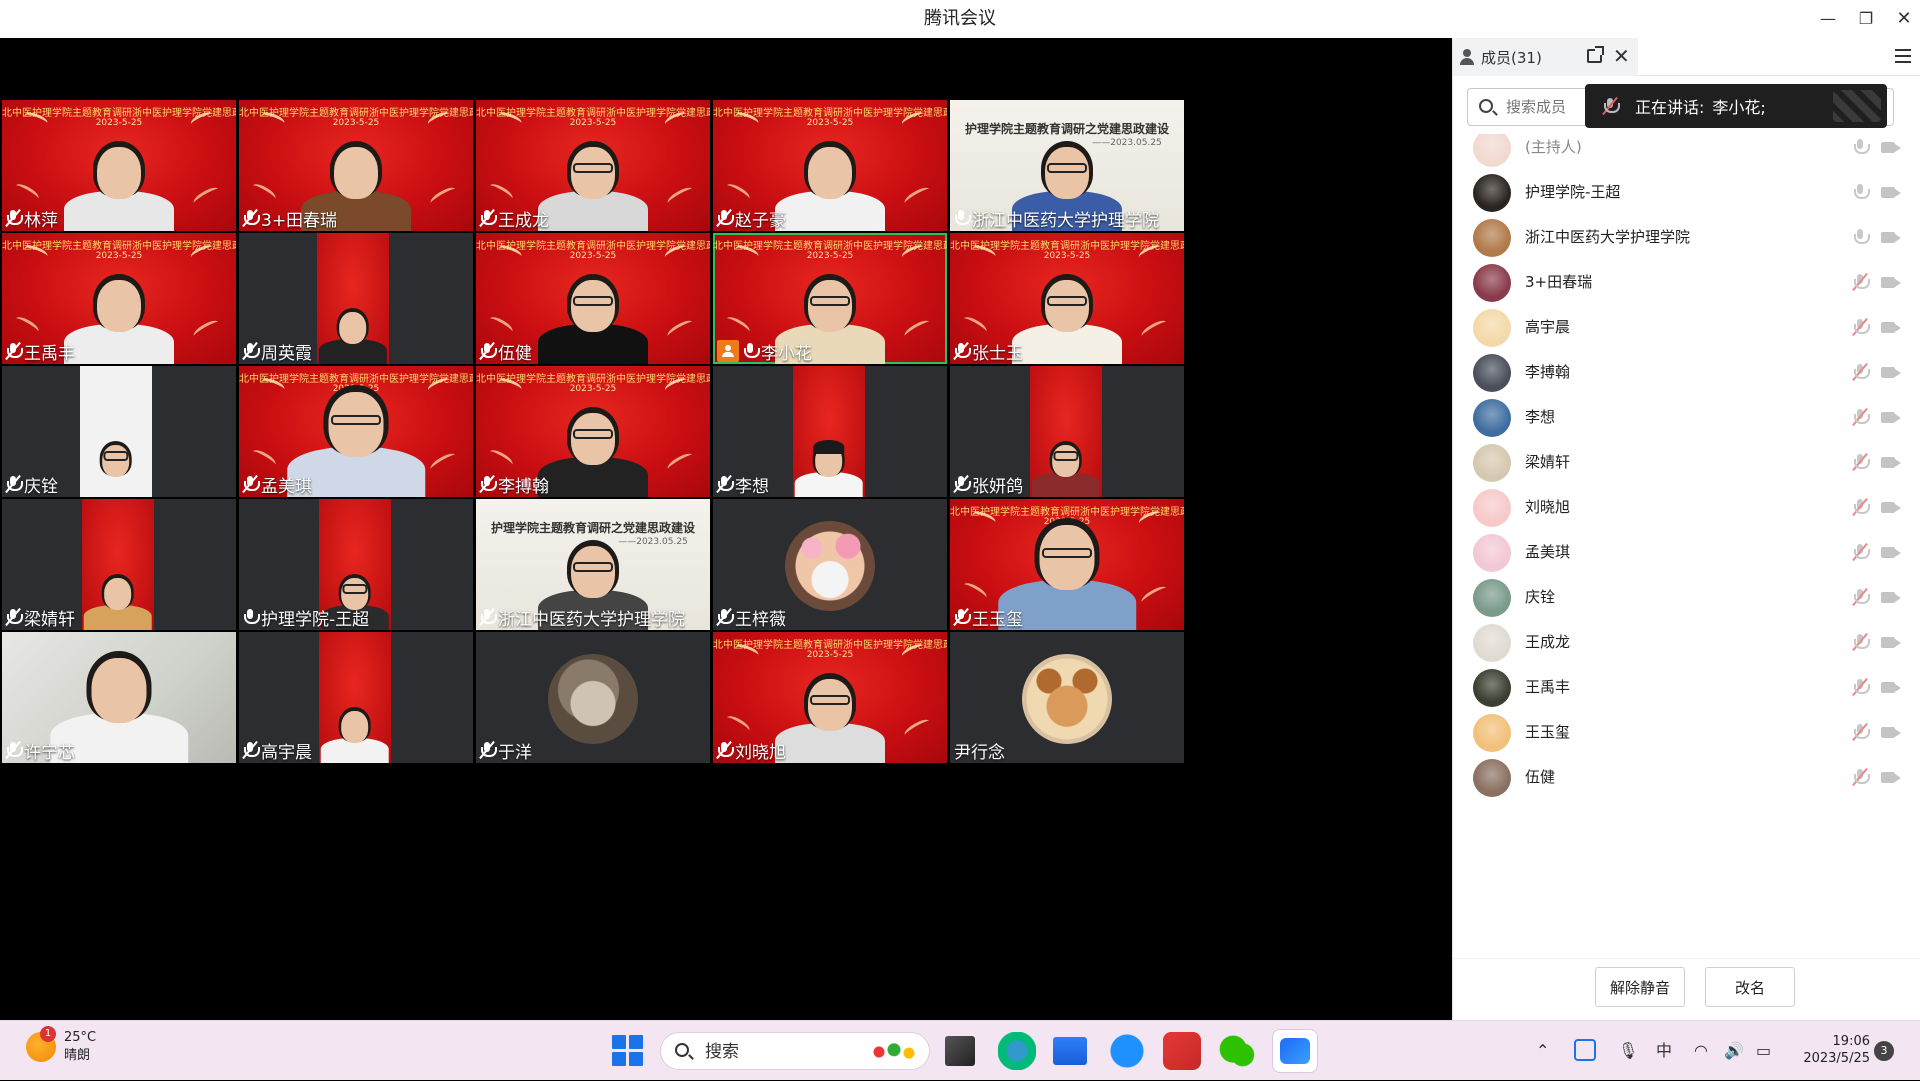  Describe the element at coordinates (830, 564) in the screenshot. I see `video-tile: 王梓薇` at that location.